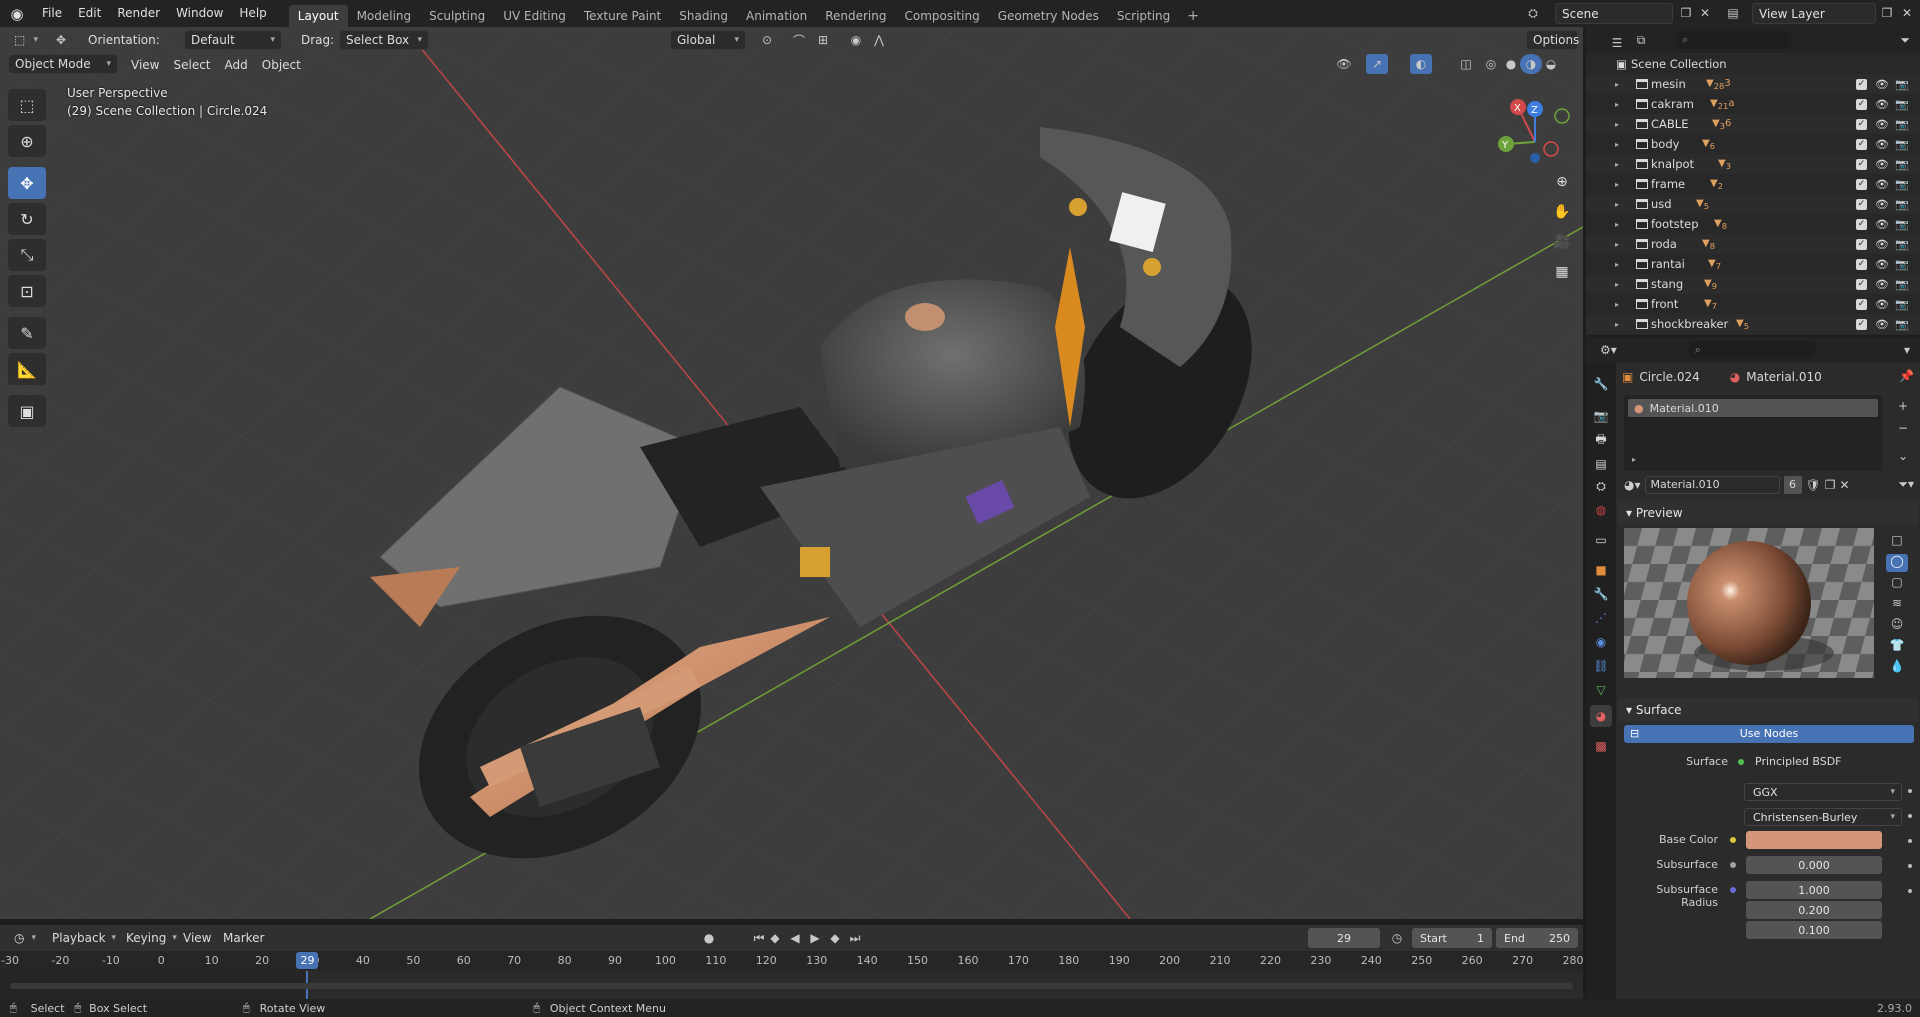 Image resolution: width=1920 pixels, height=1017 pixels. What do you see at coordinates (799, 40) in the screenshot?
I see `snap-icon: ⌒` at bounding box center [799, 40].